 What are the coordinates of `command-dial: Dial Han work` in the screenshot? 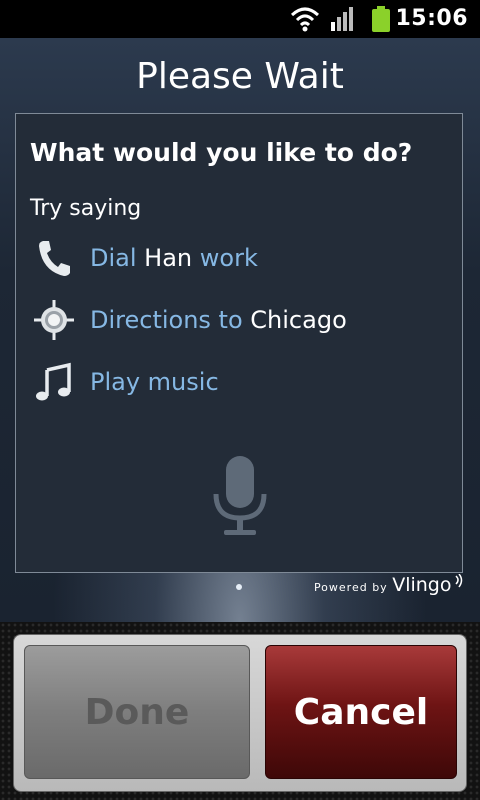 It's located at (240, 258).